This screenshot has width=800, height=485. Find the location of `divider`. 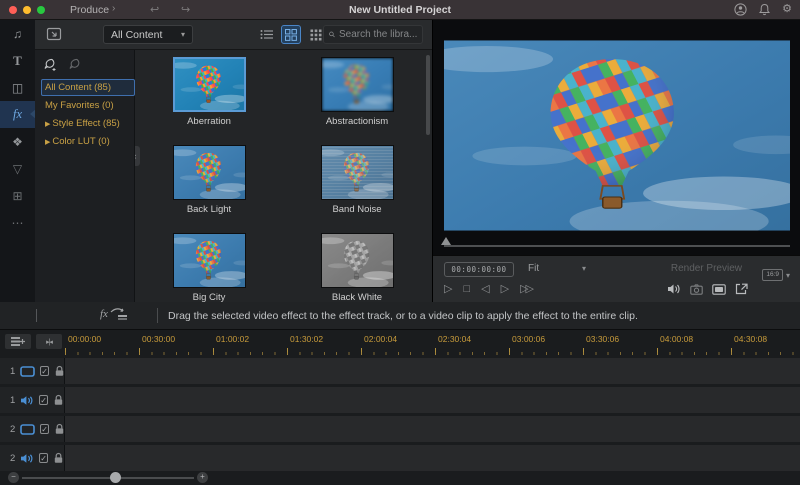

divider is located at coordinates (157, 315).